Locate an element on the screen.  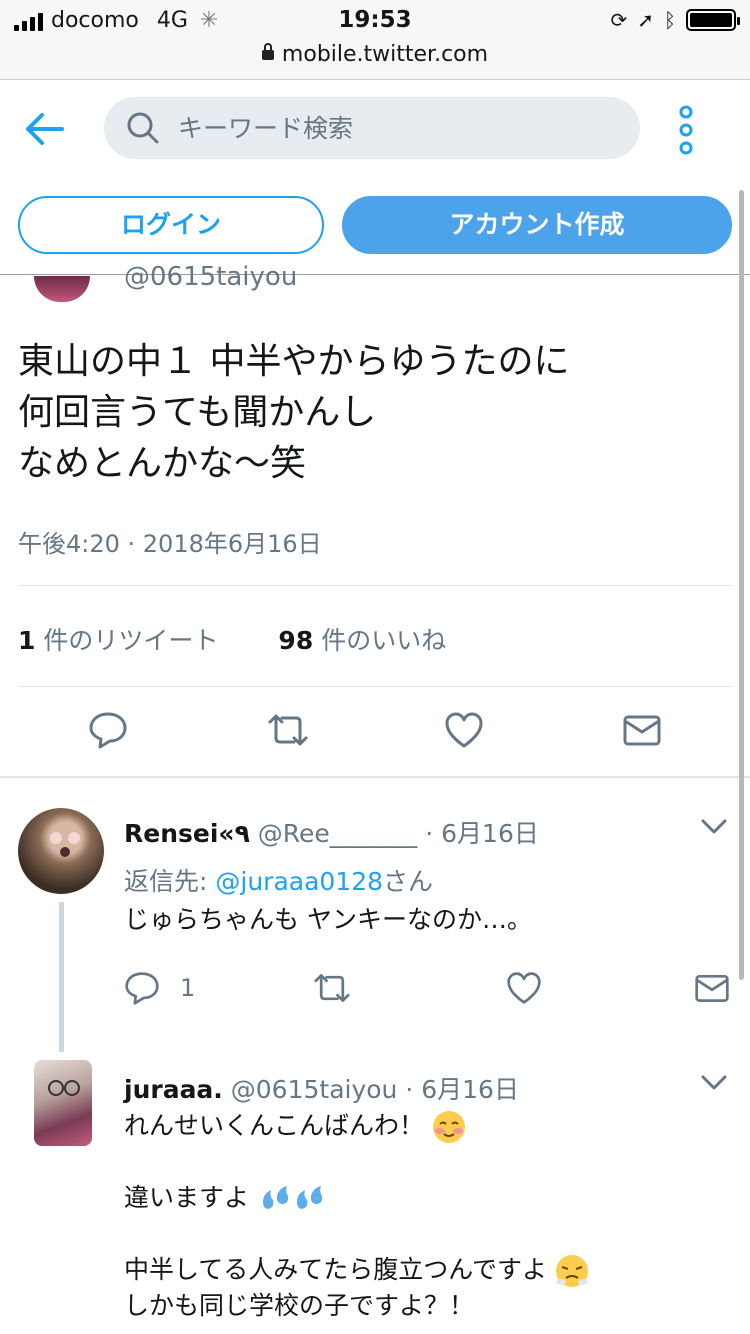
status-bar: docomo 4G ✳ 19:53 ⟳ ➚ ᛒ is located at coordinates (375, 20).